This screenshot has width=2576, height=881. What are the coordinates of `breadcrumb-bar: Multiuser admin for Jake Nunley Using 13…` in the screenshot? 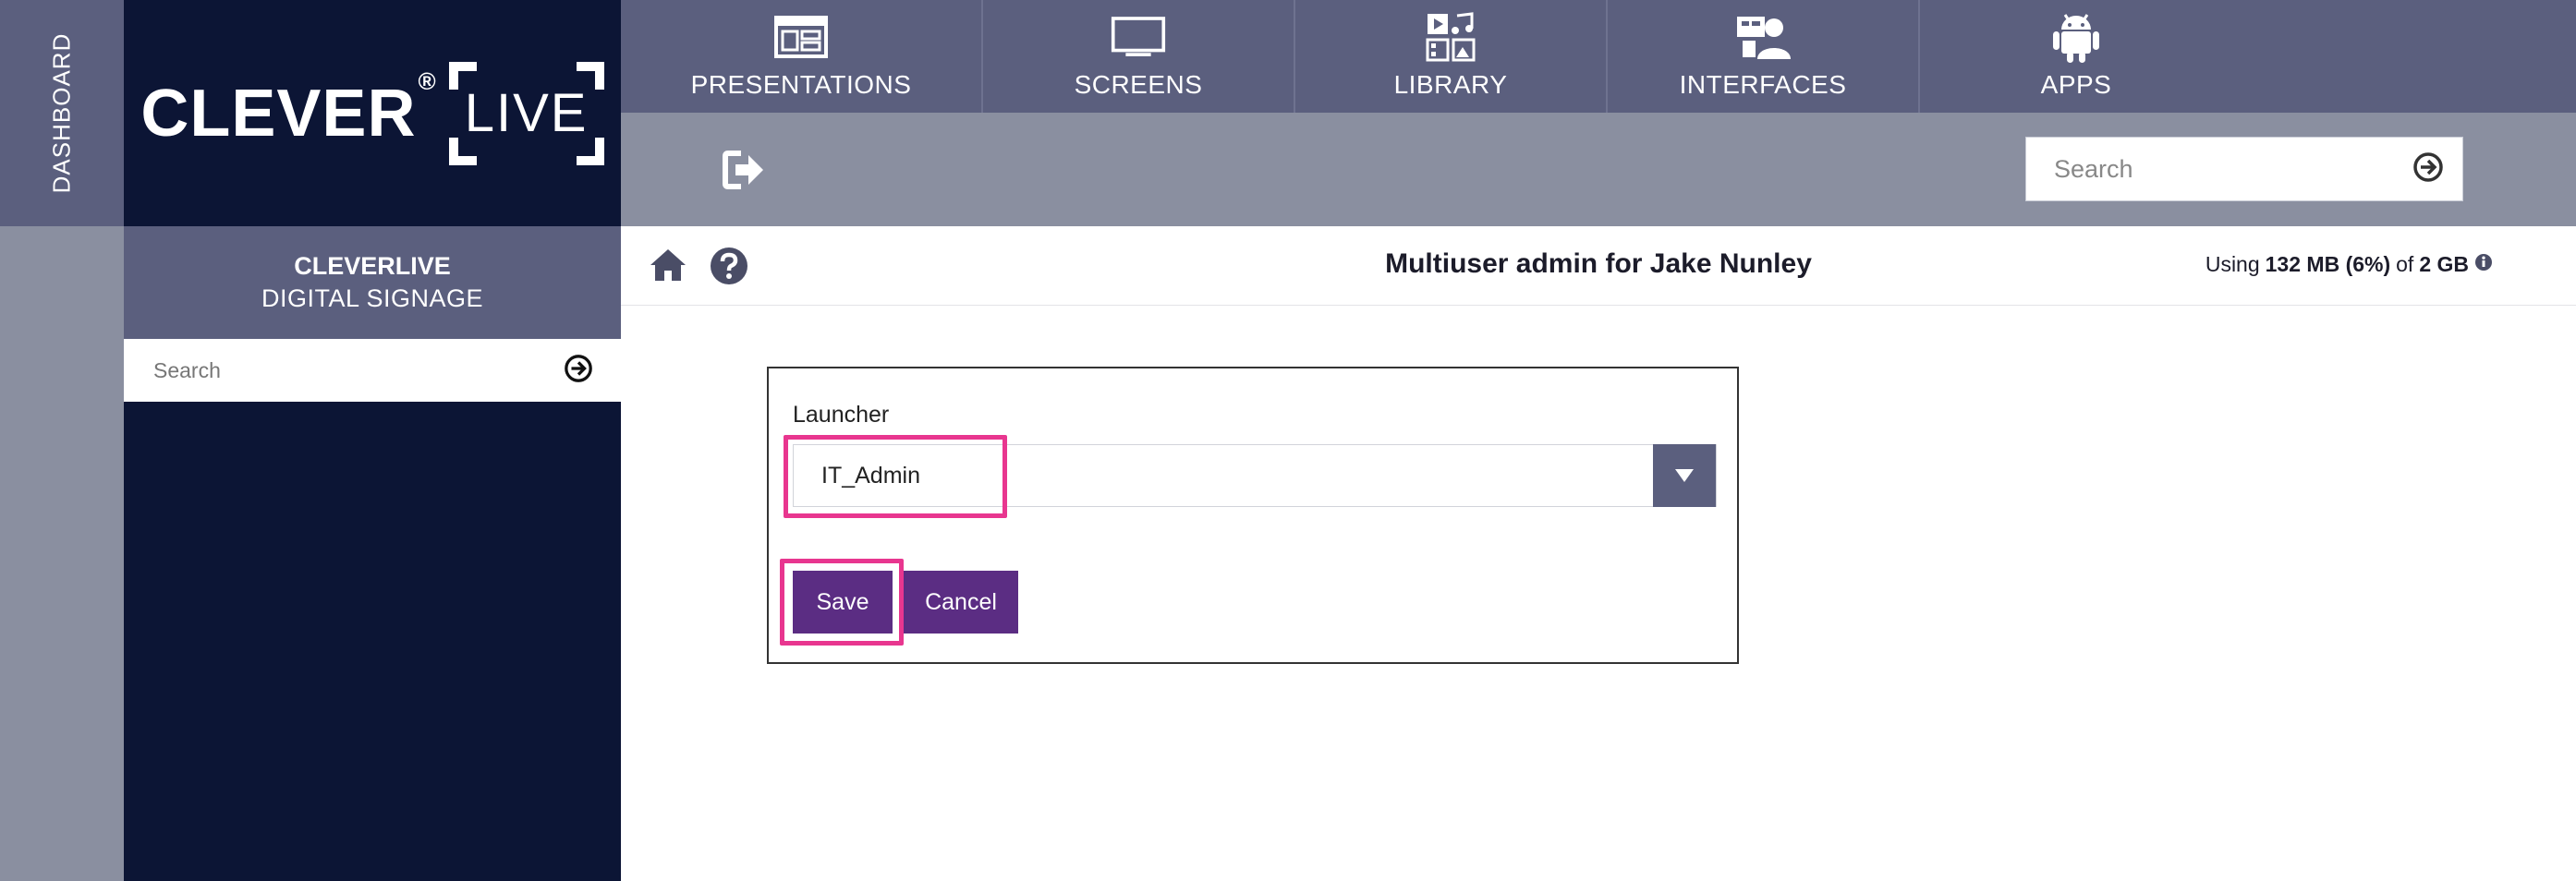 It's located at (1598, 266).